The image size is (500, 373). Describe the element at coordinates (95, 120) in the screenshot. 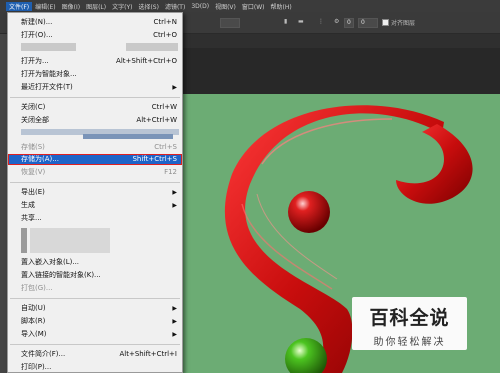

I see `menu-item-close-all: 关闭全部 Alt+Ctrl+W` at that location.